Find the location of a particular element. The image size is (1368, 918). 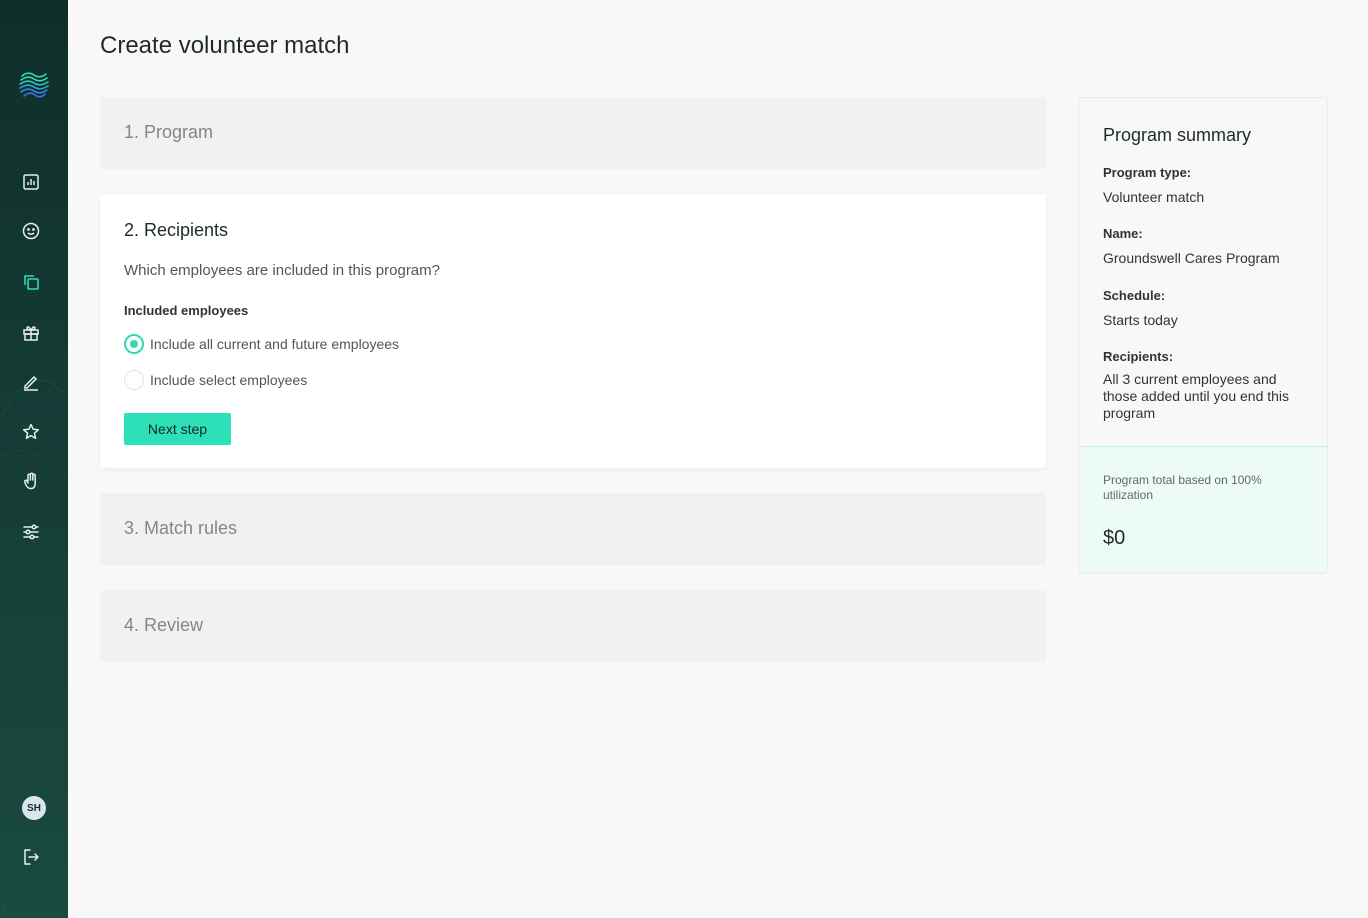

step-title: 2. Recipients is located at coordinates (176, 230).